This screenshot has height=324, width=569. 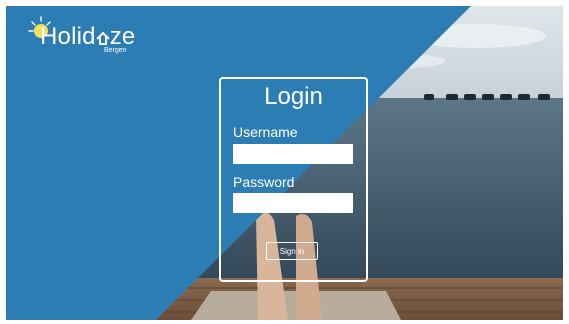 What do you see at coordinates (102, 38) in the screenshot?
I see `house-icon` at bounding box center [102, 38].